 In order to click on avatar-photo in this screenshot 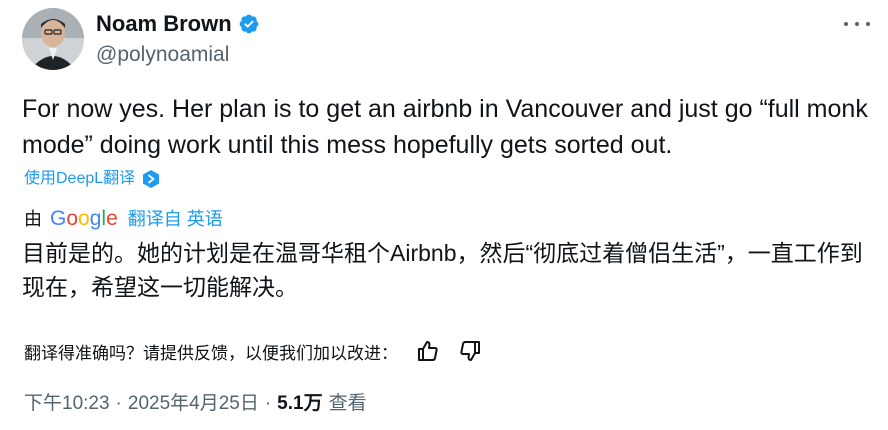, I will do `click(53, 39)`.